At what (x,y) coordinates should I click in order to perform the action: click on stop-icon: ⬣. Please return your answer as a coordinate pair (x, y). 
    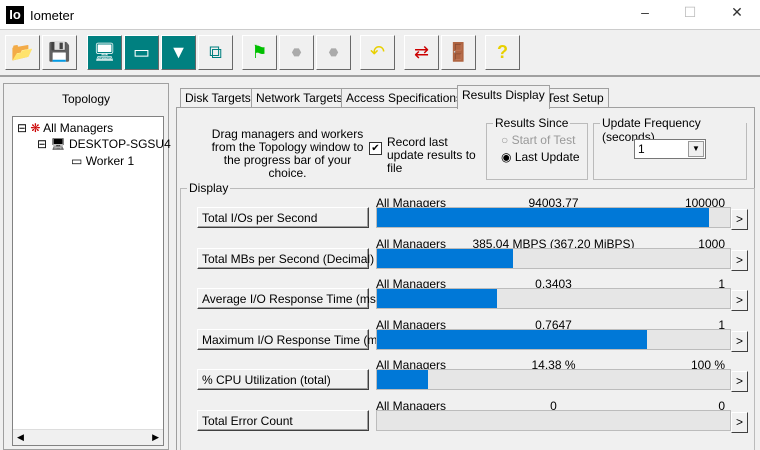
    Looking at the image, I should click on (296, 53).